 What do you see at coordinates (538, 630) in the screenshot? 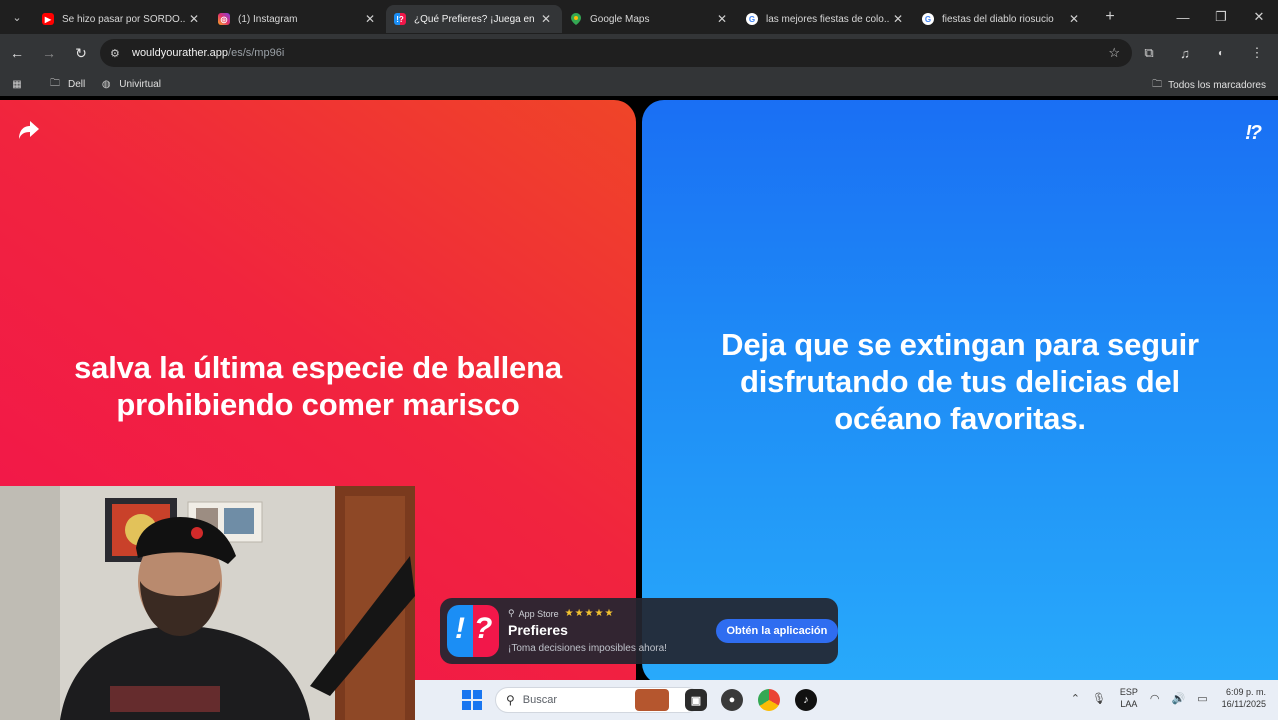
I see `promo-app-name: Prefieres` at bounding box center [538, 630].